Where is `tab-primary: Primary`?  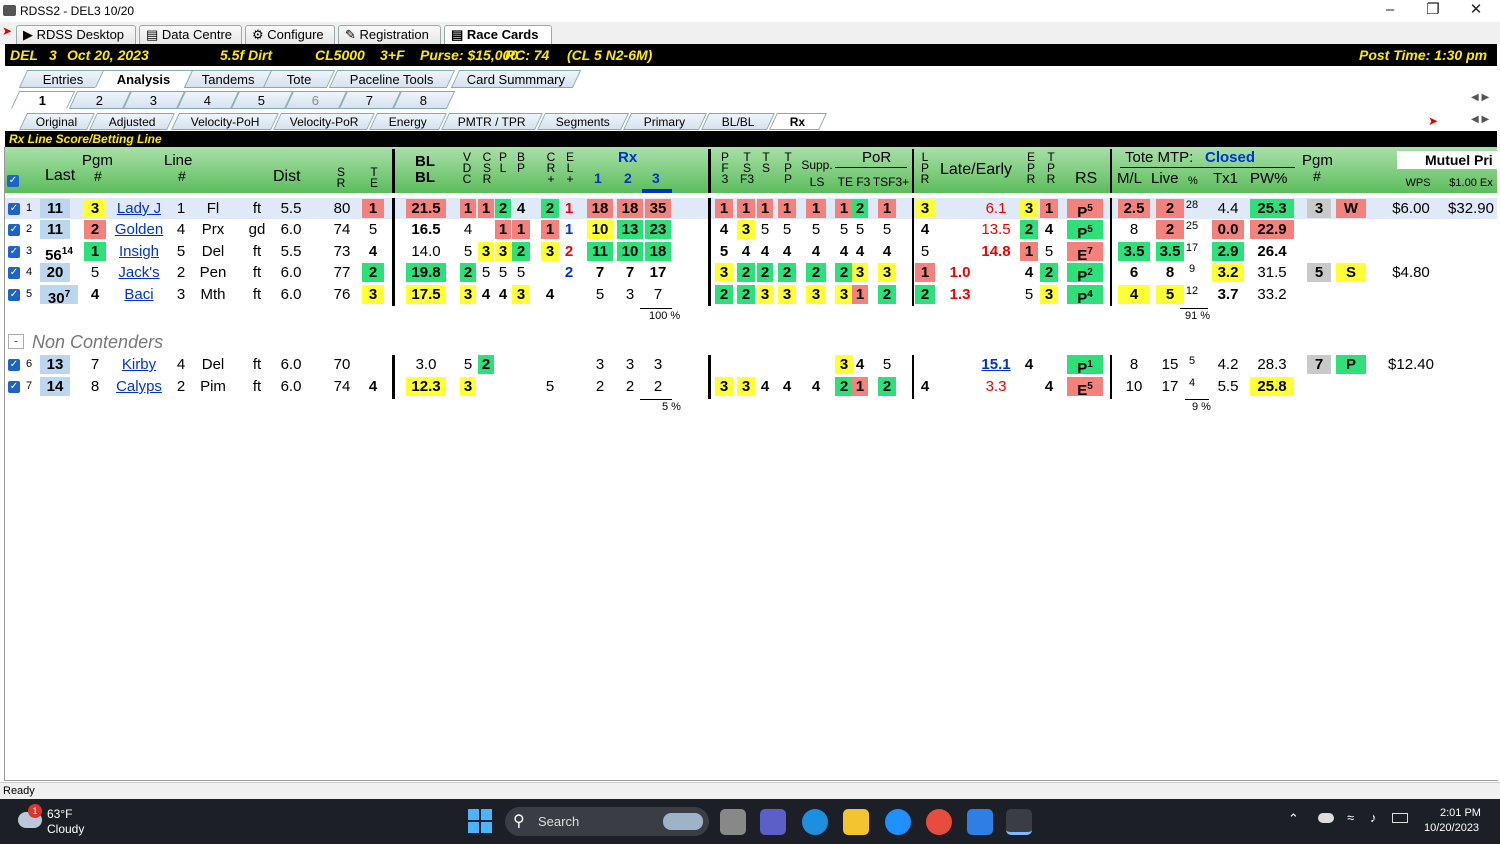 tab-primary: Primary is located at coordinates (665, 121).